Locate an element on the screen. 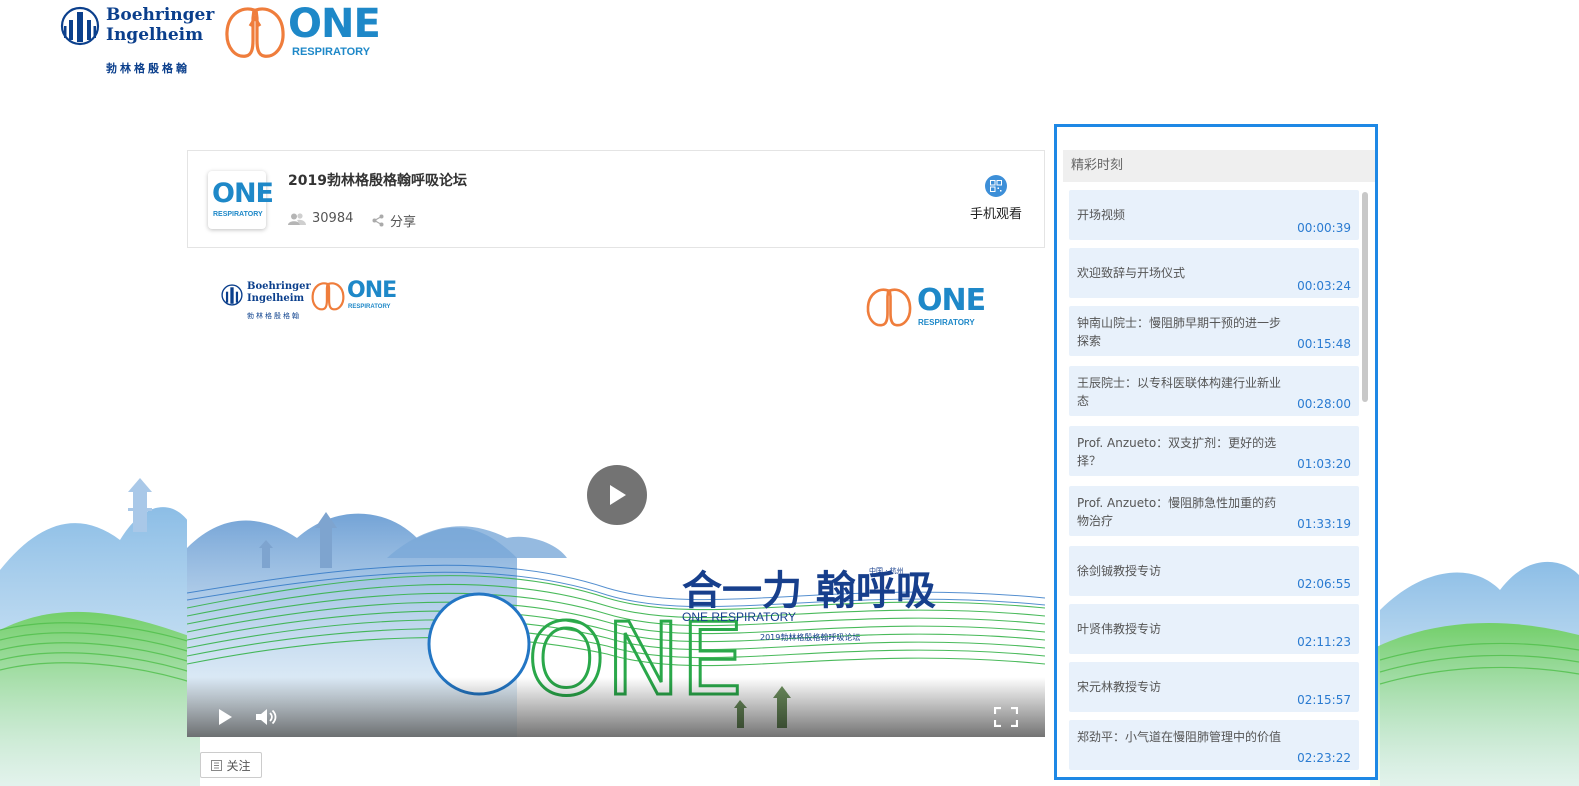 Image resolution: width=1579 pixels, height=786 pixels. poster-slogan-en: ONE RESPIRATORY is located at coordinates (739, 617).